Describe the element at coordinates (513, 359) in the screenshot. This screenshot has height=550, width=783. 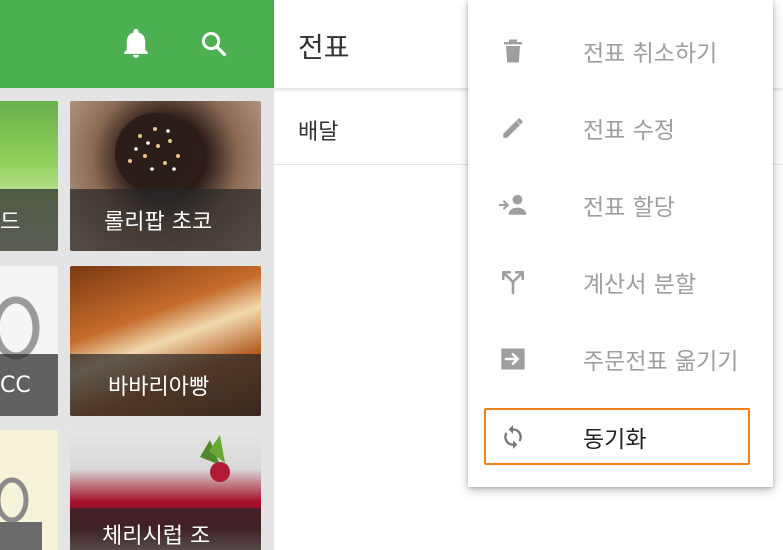
I see `move-ticket-icon` at that location.